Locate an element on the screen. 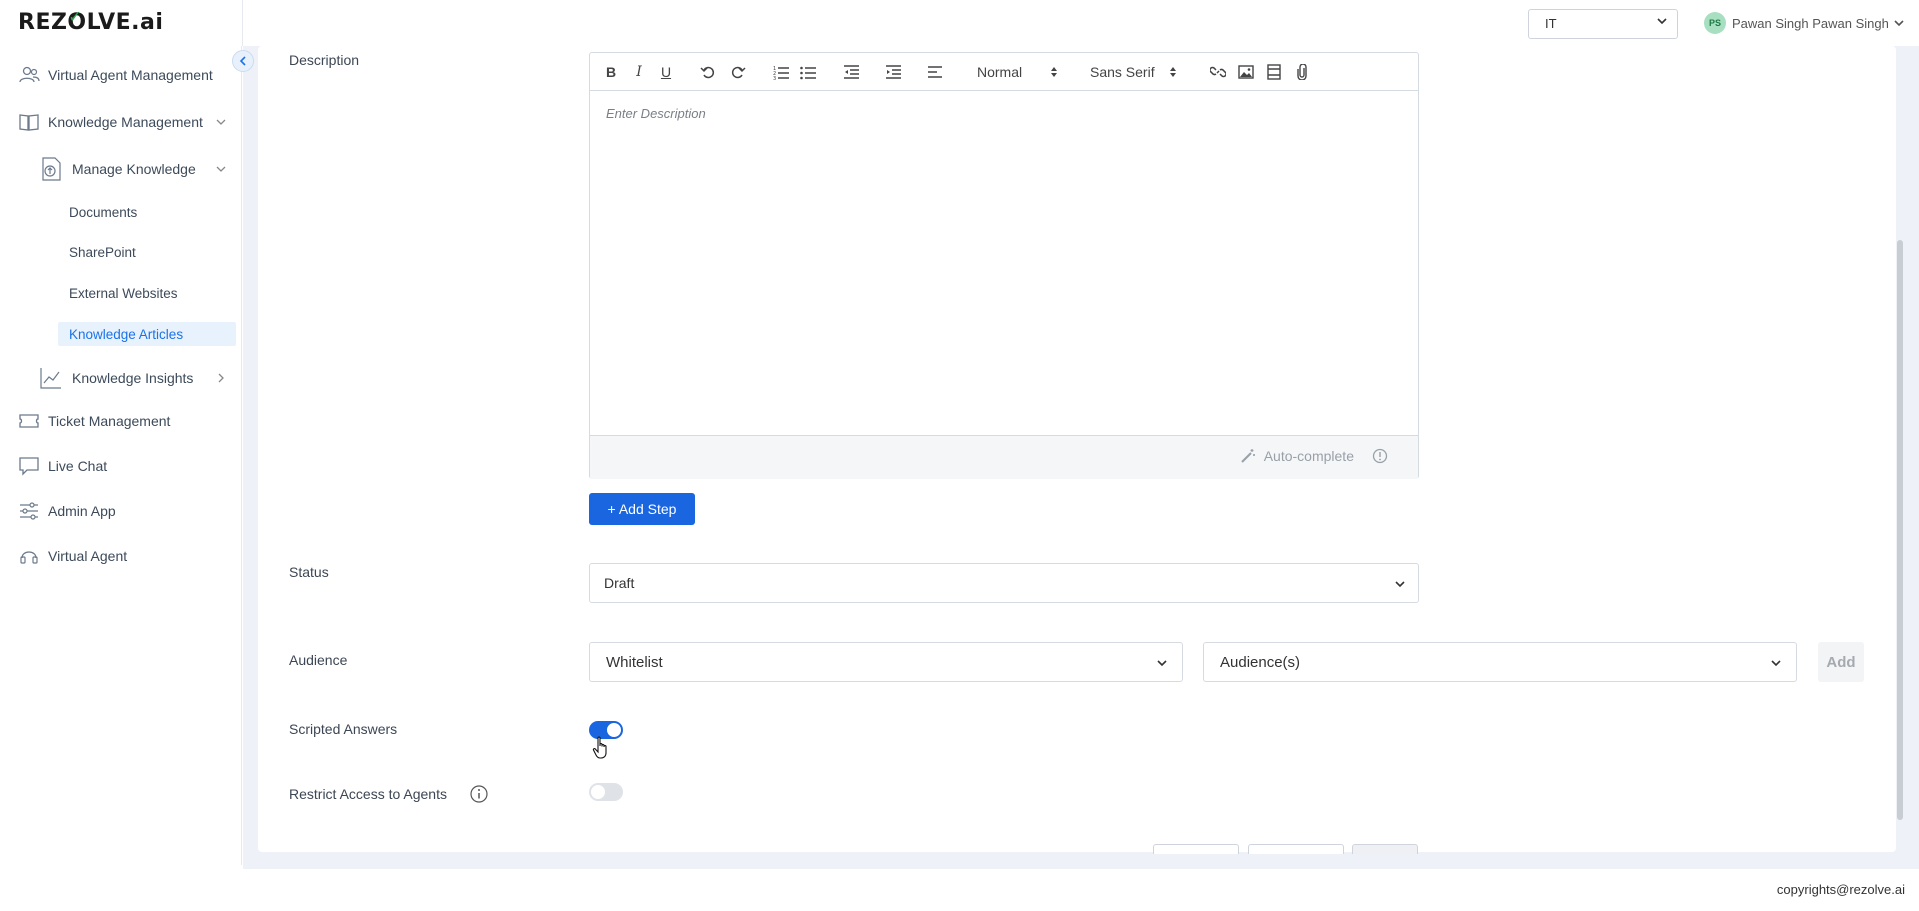 The image size is (1919, 911). sidebar-item-manage-knowledge: Manage Knowledge is located at coordinates (139, 169).